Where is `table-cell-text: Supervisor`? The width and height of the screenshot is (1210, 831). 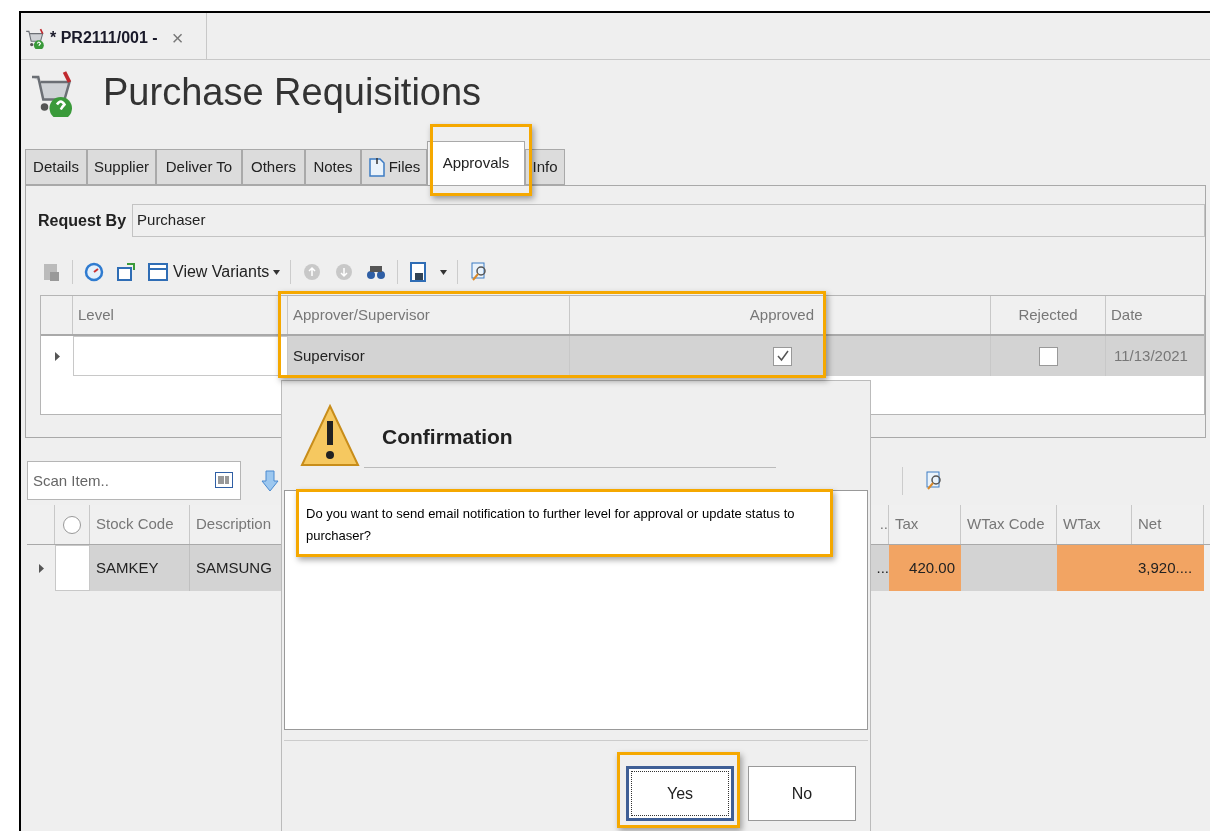
table-cell-text: Supervisor is located at coordinates (329, 355).